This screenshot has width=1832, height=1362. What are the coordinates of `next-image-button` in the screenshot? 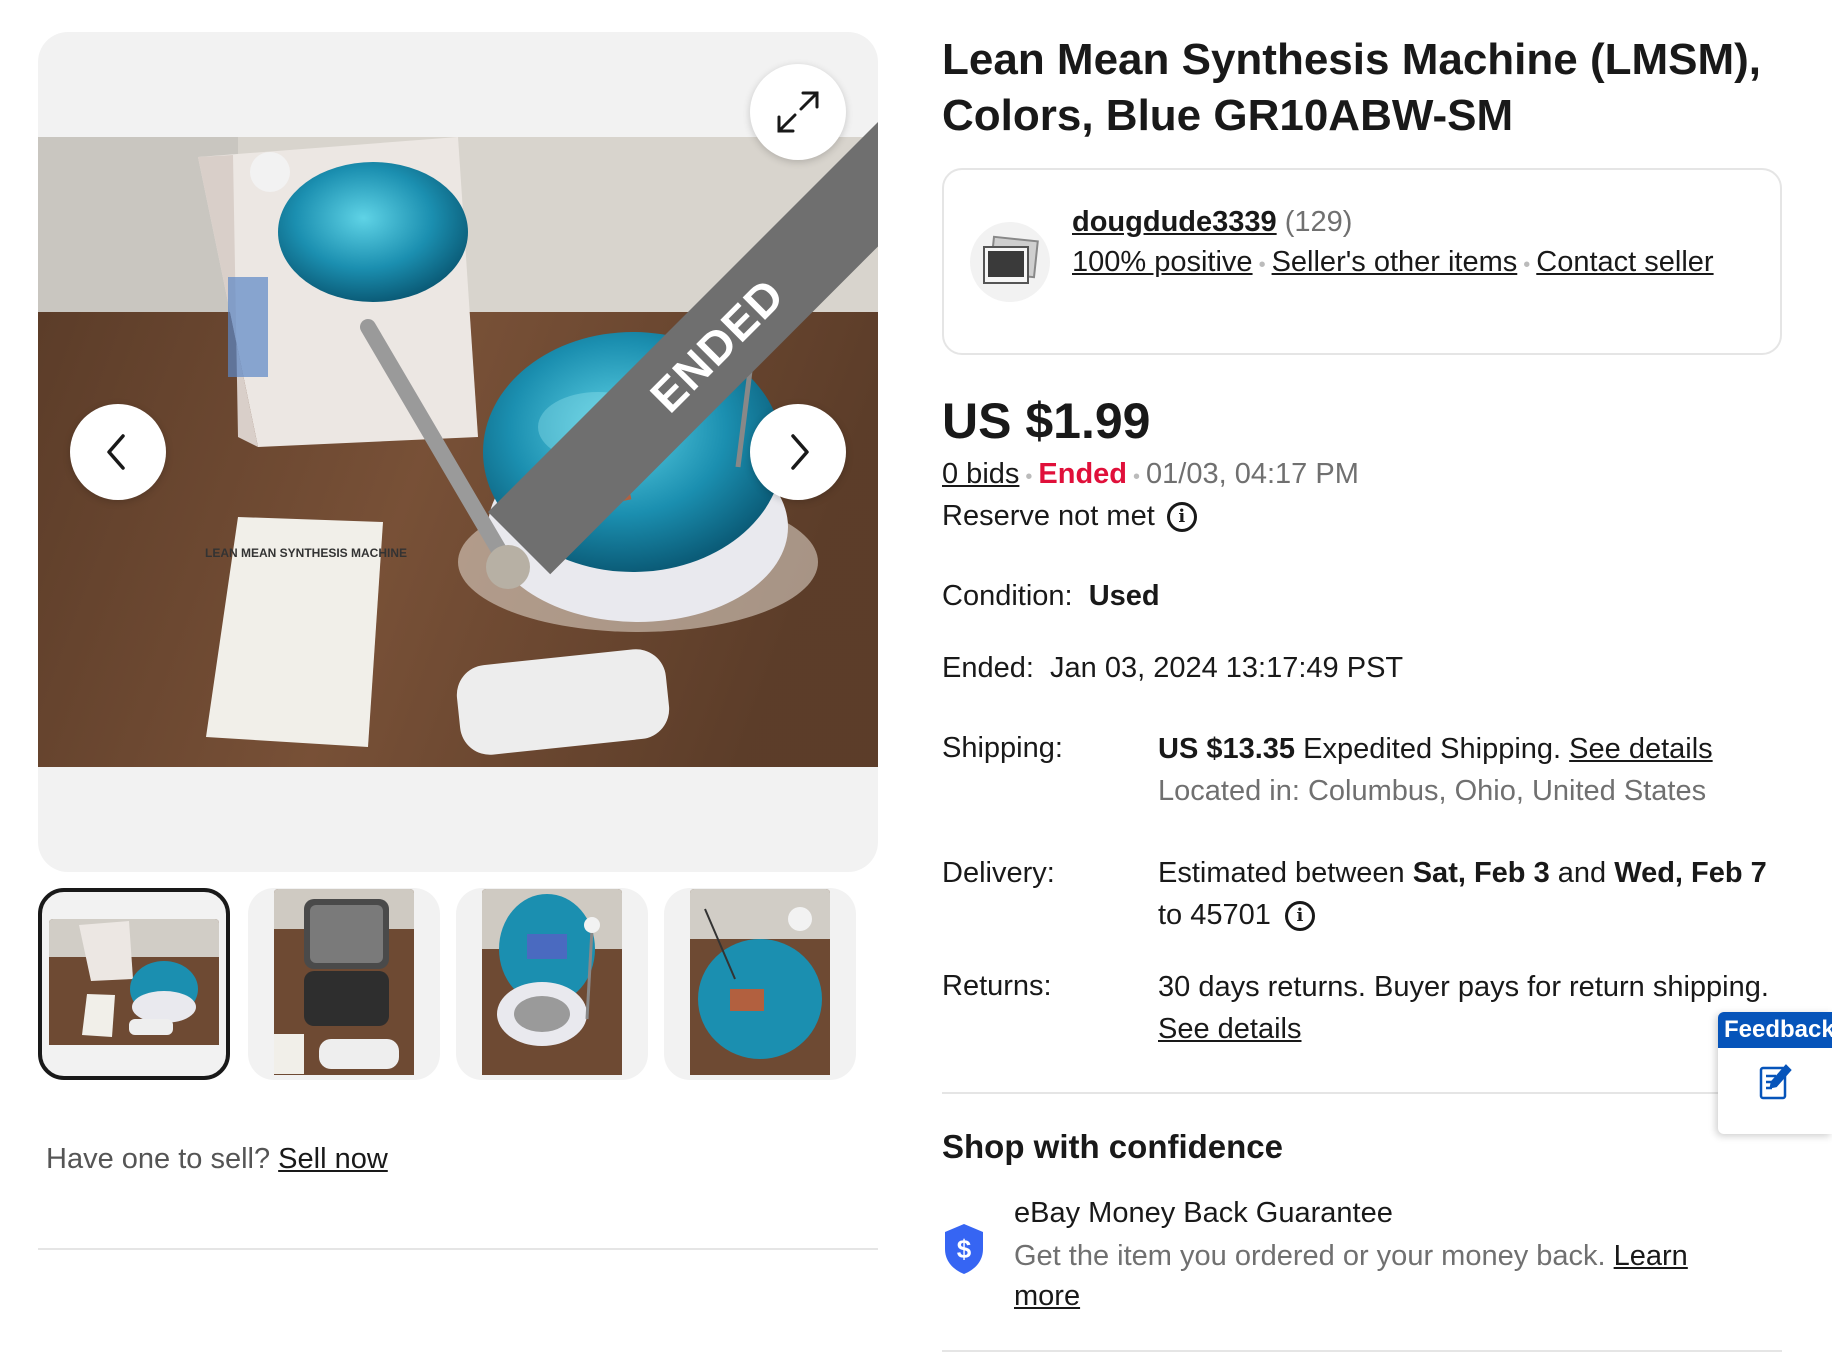 It's located at (798, 452).